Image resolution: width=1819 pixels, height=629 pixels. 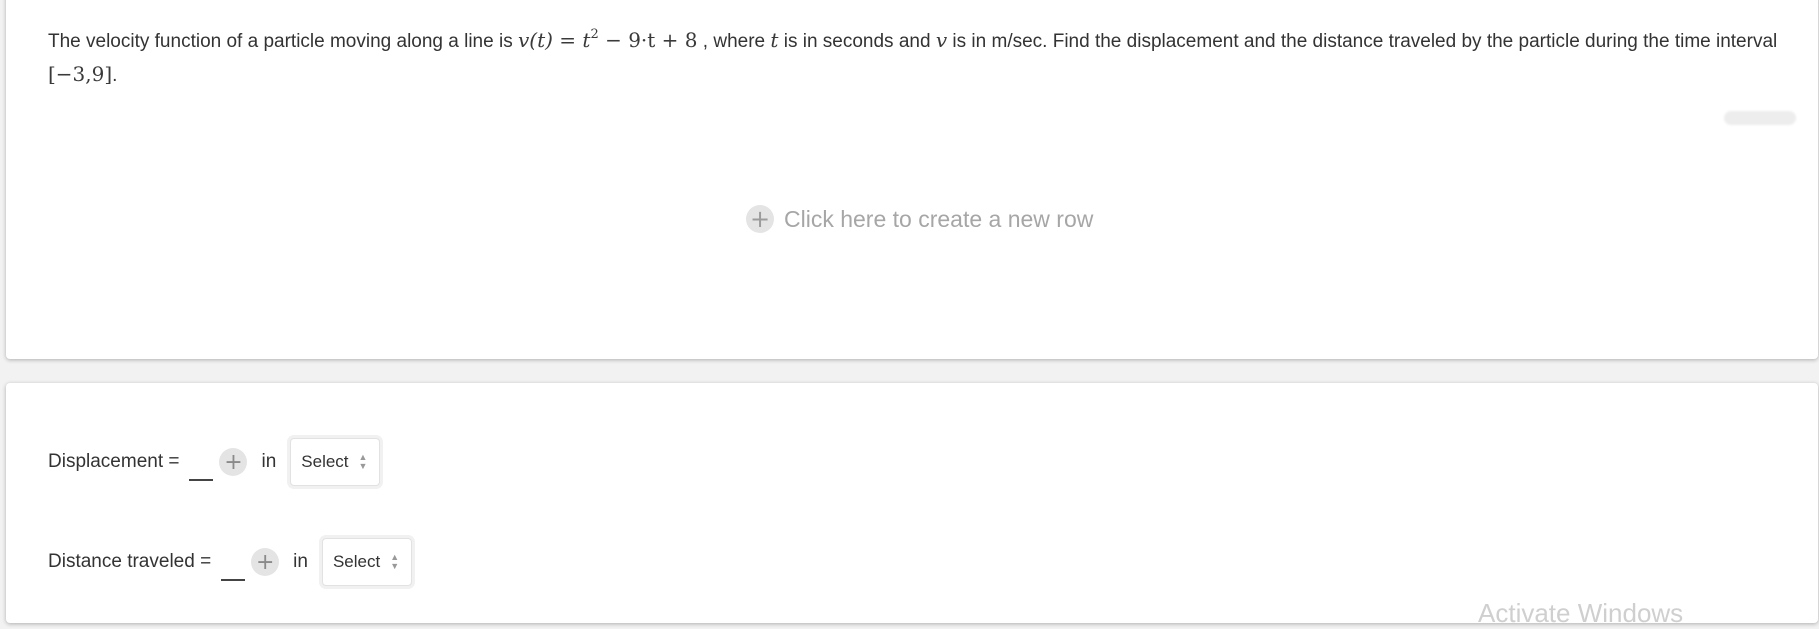 I want to click on activate-windows-watermark: Activate Windows, so click(x=1581, y=613).